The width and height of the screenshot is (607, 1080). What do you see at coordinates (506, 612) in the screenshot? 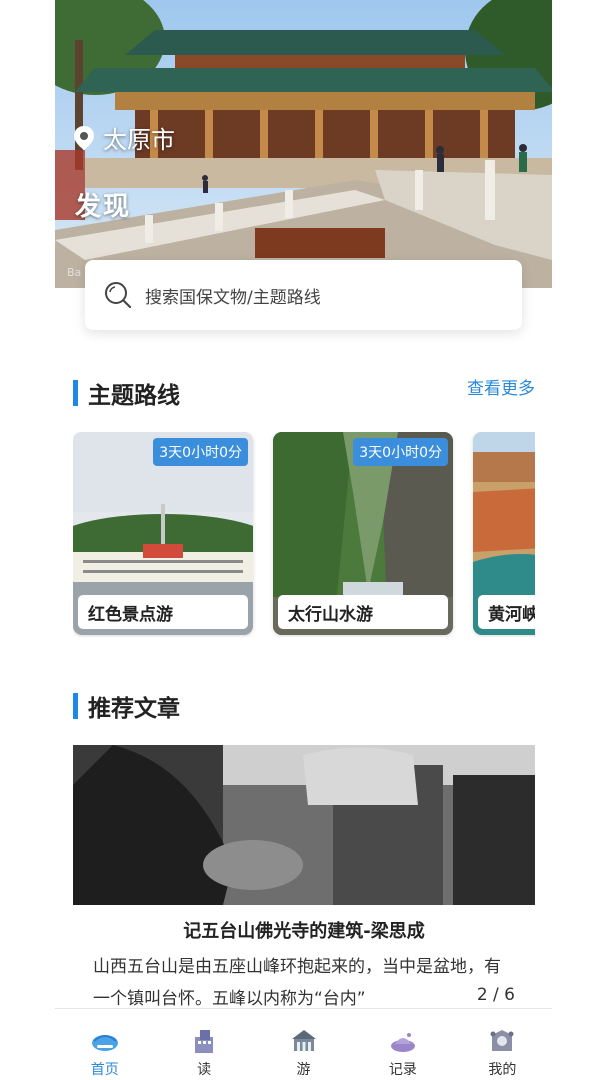
I see `route-card-title: 黄河峡` at bounding box center [506, 612].